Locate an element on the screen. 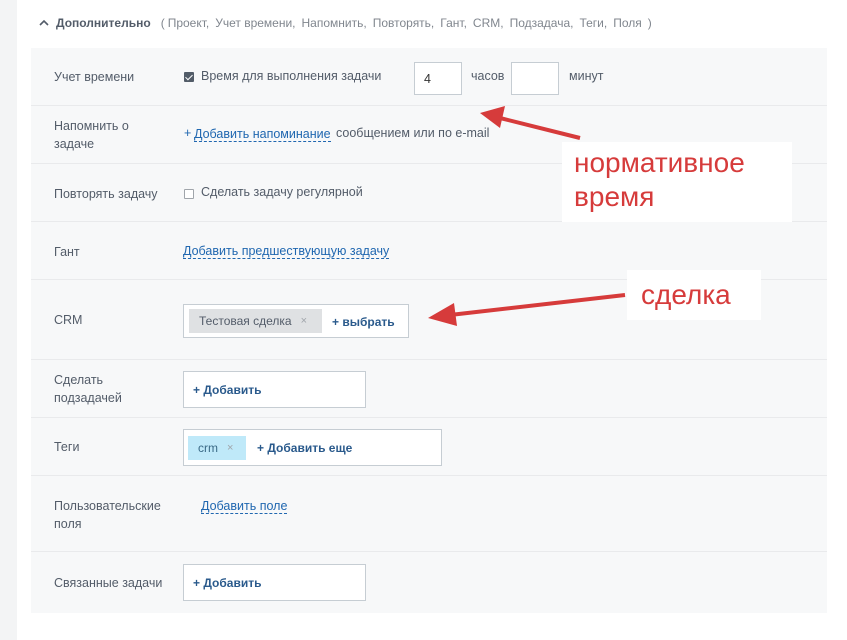 The image size is (847, 640). normative-time-note: нормативное время is located at coordinates (677, 182).